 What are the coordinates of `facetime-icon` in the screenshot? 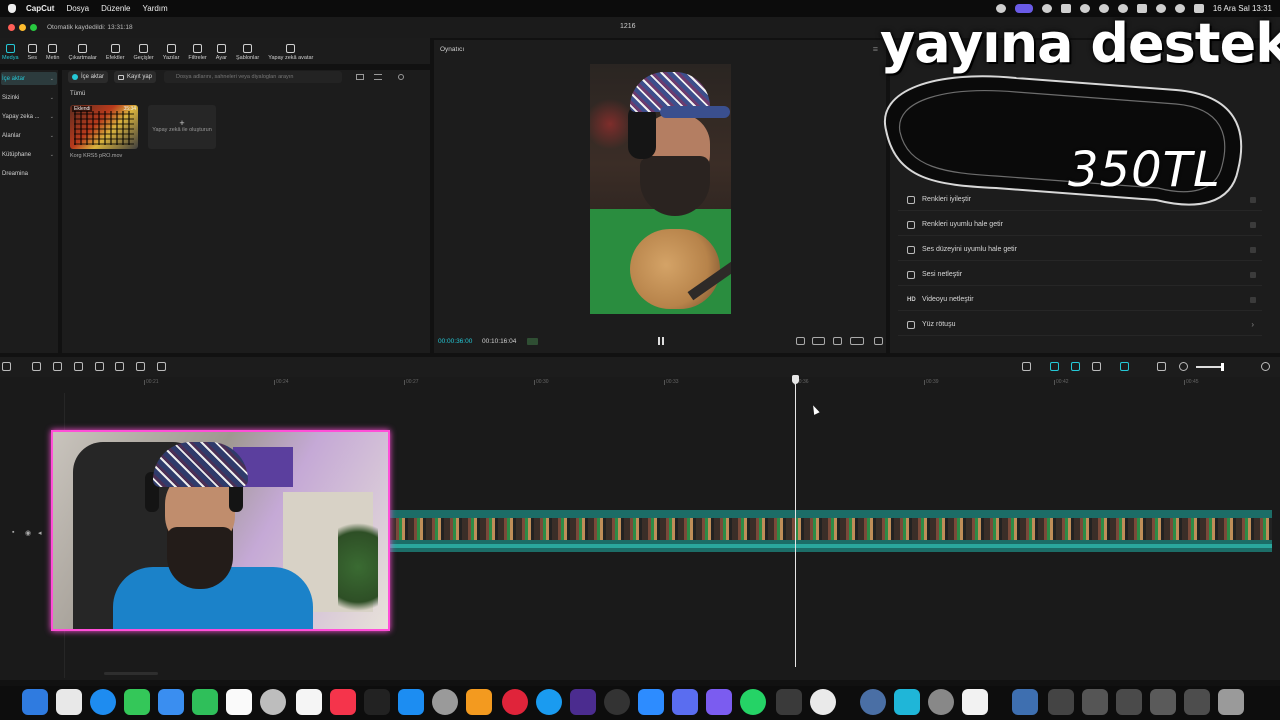 It's located at (205, 702).